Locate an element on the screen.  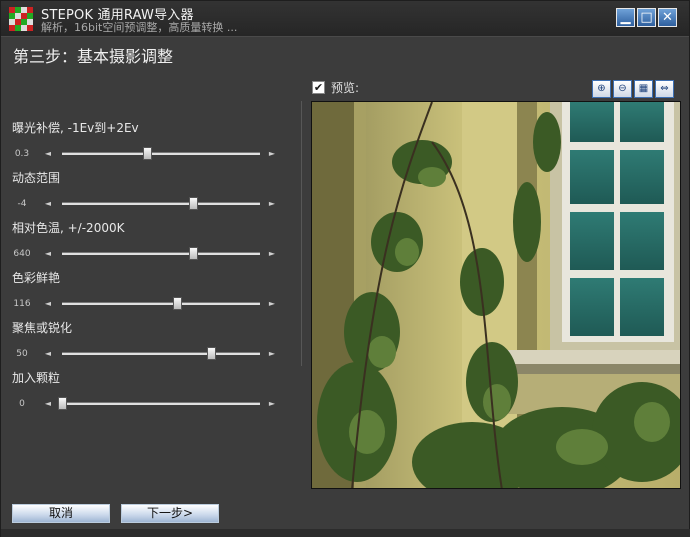
sharpen-value: 50 is located at coordinates (22, 354).